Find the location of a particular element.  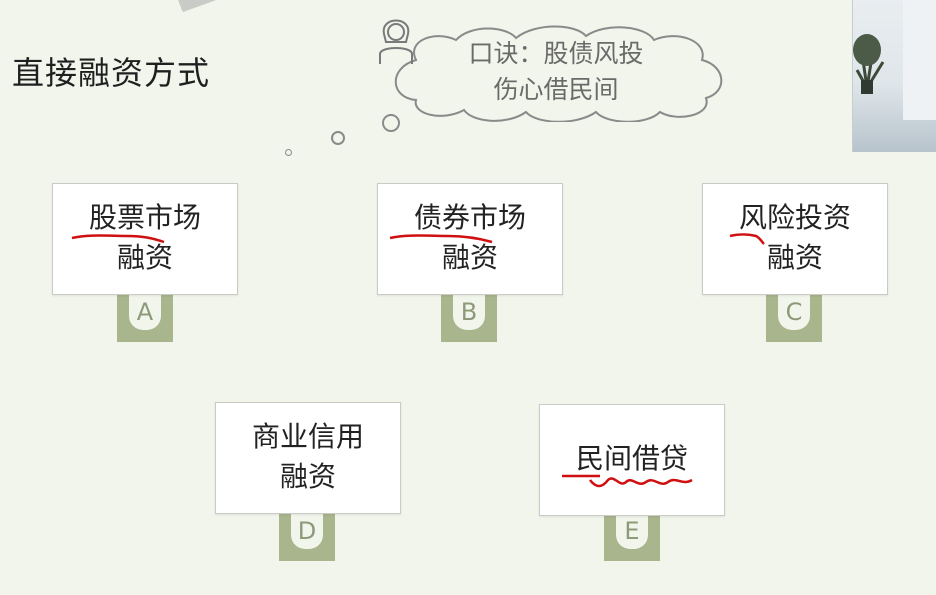

red-wavy-underline-e is located at coordinates (627, 481).